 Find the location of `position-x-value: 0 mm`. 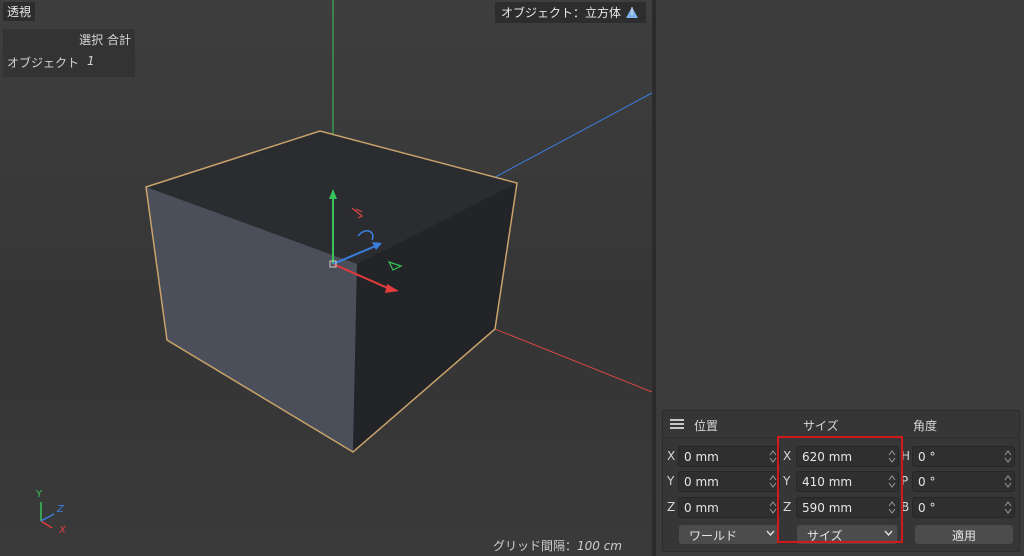

position-x-value: 0 mm is located at coordinates (701, 457).